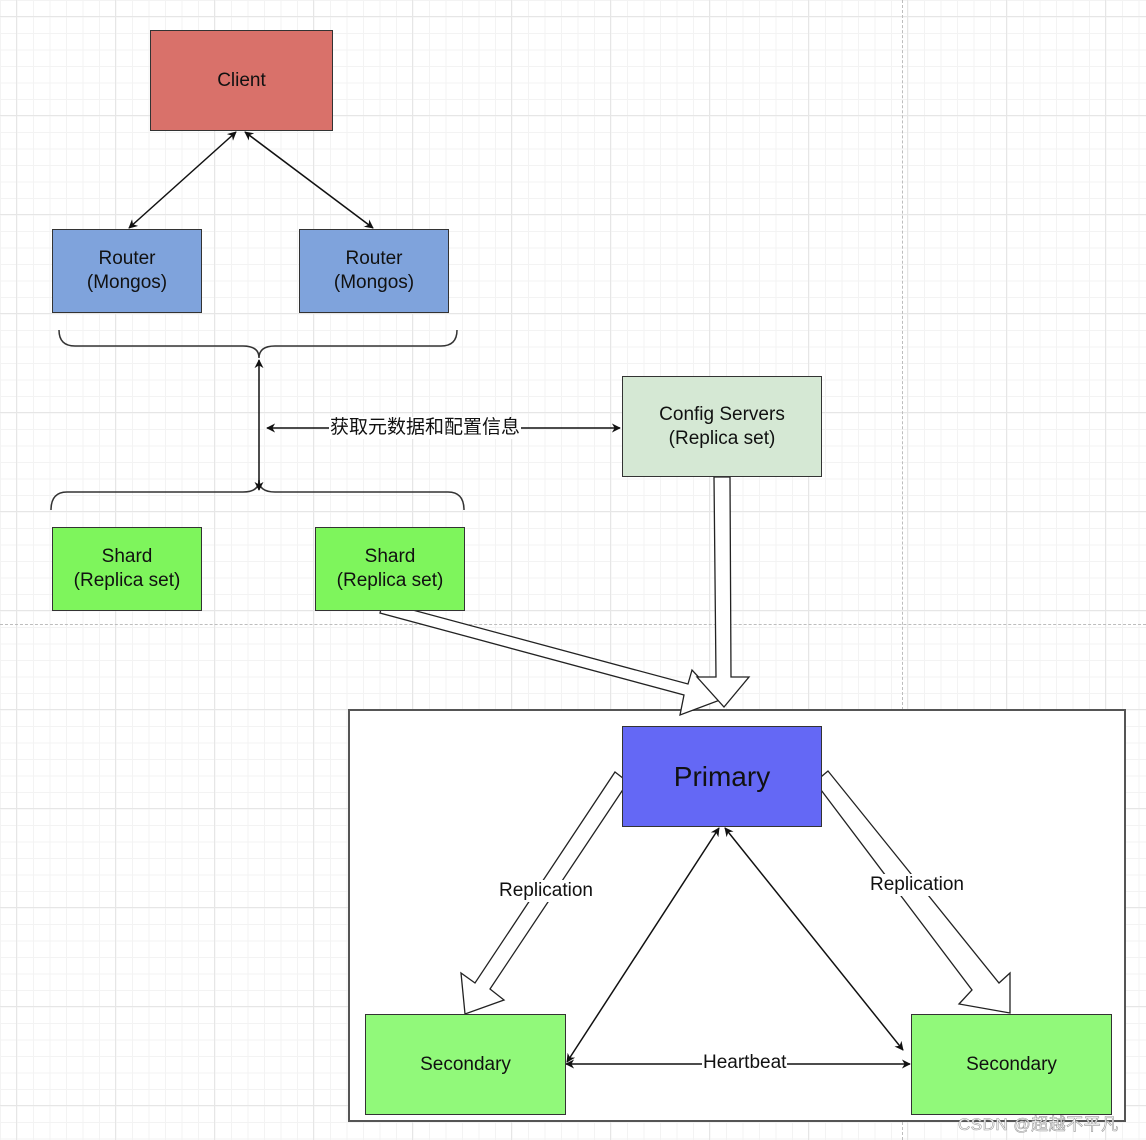 Image resolution: width=1146 pixels, height=1140 pixels. Describe the element at coordinates (374, 258) in the screenshot. I see `router-right-title: Router` at that location.